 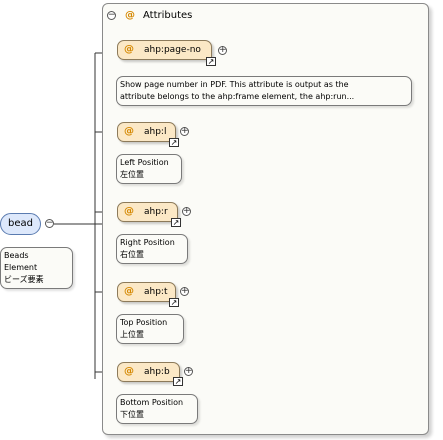 I want to click on doc-line: 左位置, so click(x=132, y=174).